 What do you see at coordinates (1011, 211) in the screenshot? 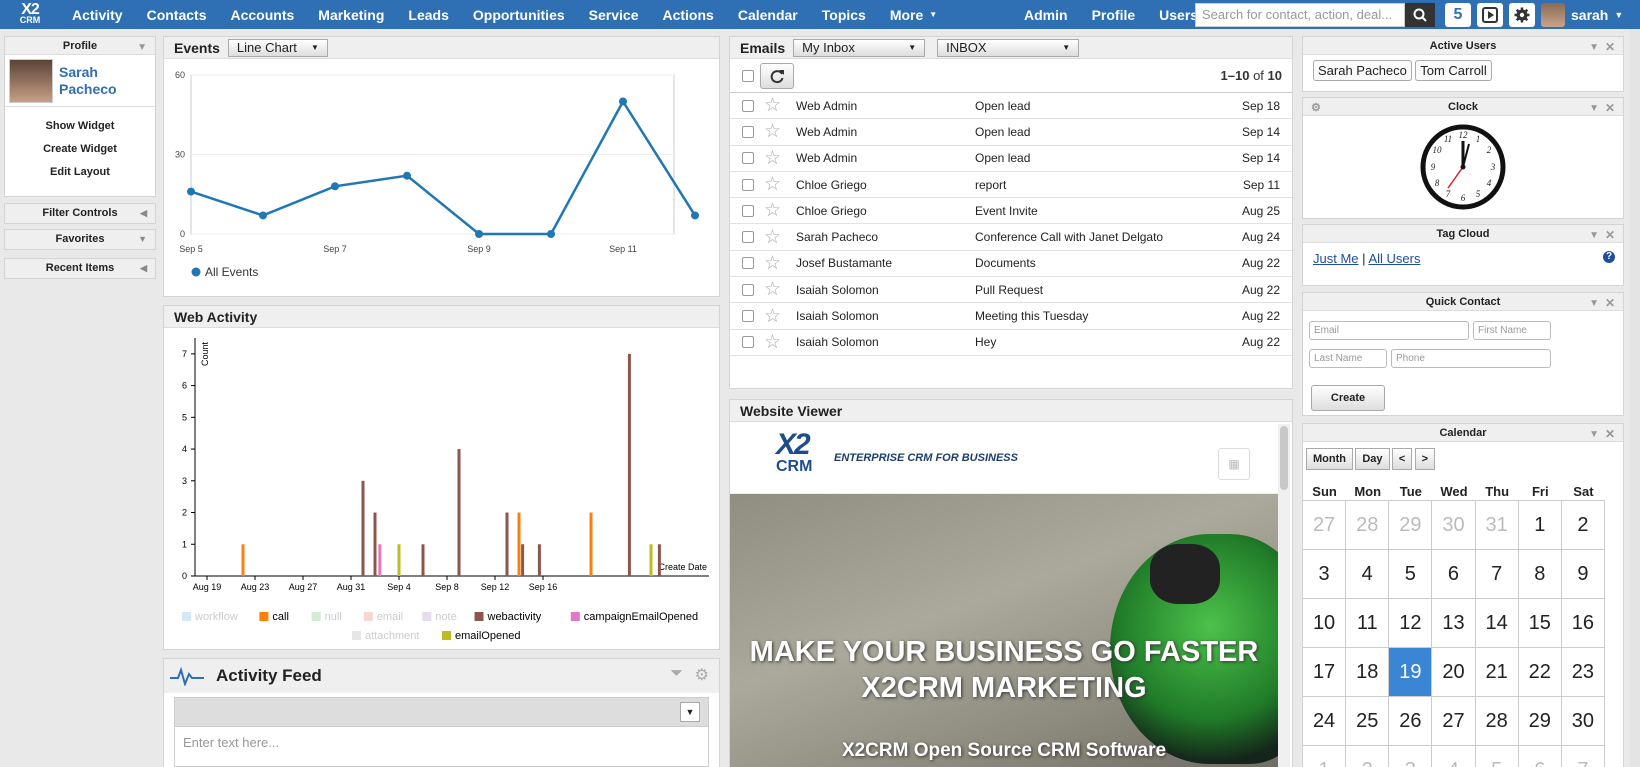
I see `email-row: ☆ Chloe Griego Event Invite Aug 25` at bounding box center [1011, 211].